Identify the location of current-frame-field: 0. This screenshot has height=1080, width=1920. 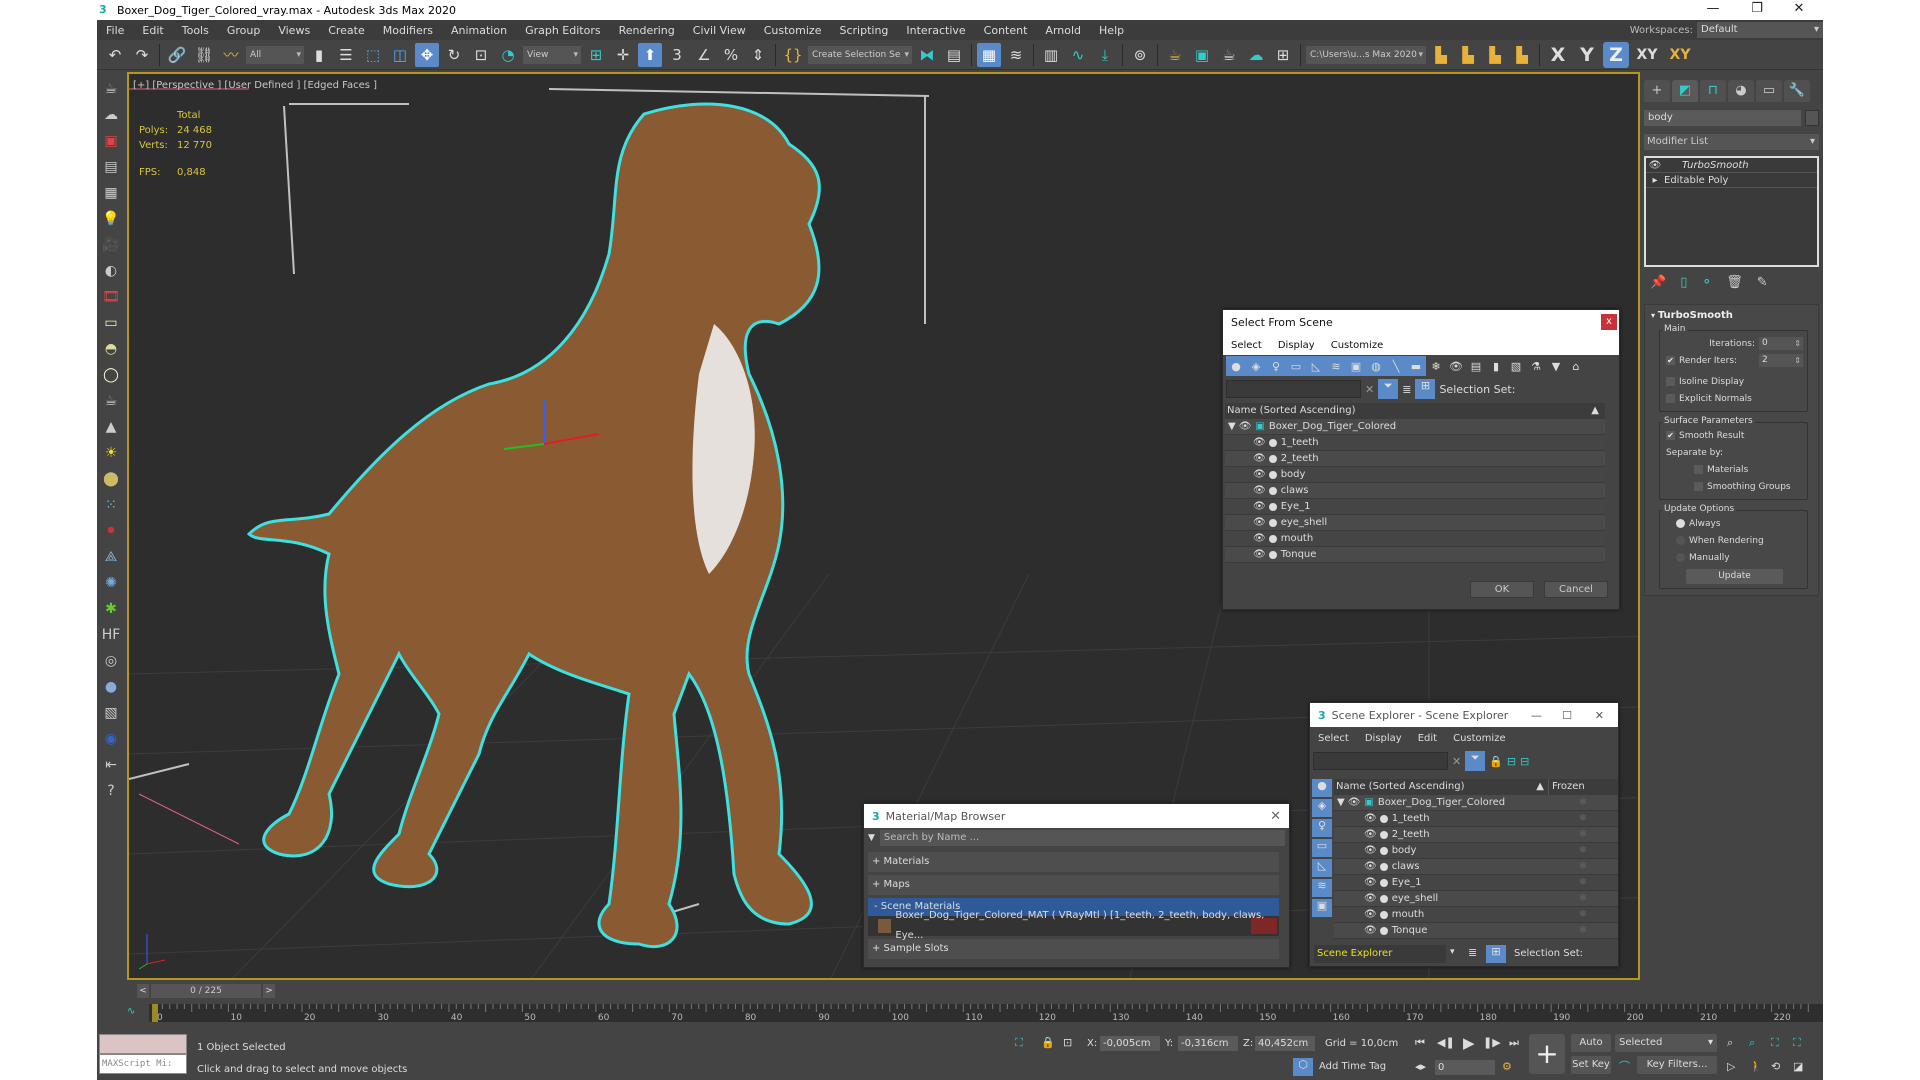
(1465, 1067).